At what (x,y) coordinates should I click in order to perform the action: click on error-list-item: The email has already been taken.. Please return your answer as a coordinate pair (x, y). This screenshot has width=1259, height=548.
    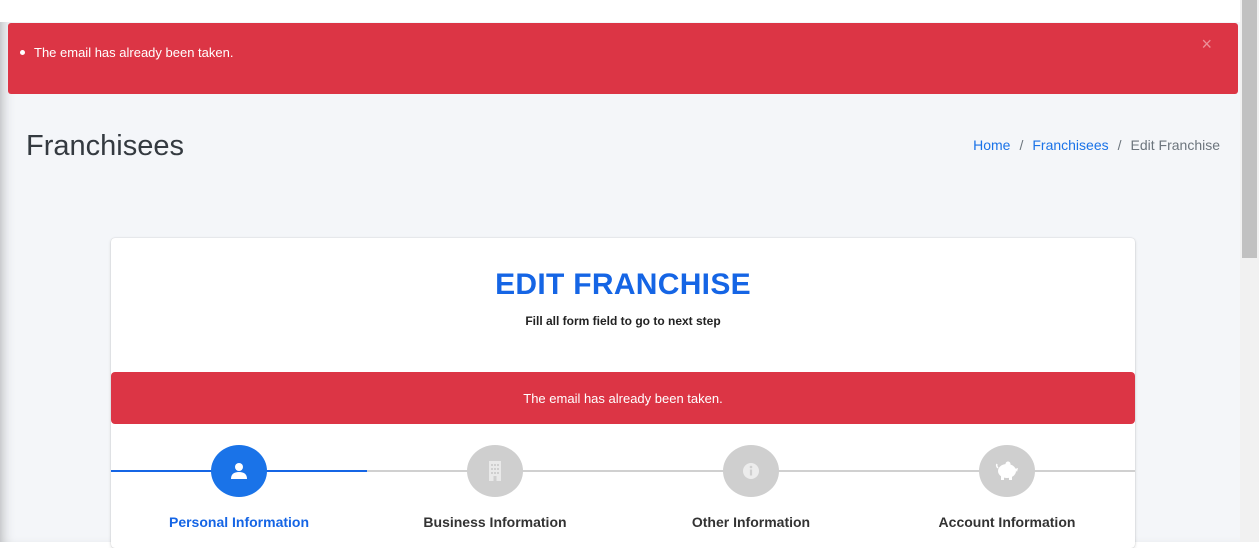
    Looking at the image, I should click on (126, 52).